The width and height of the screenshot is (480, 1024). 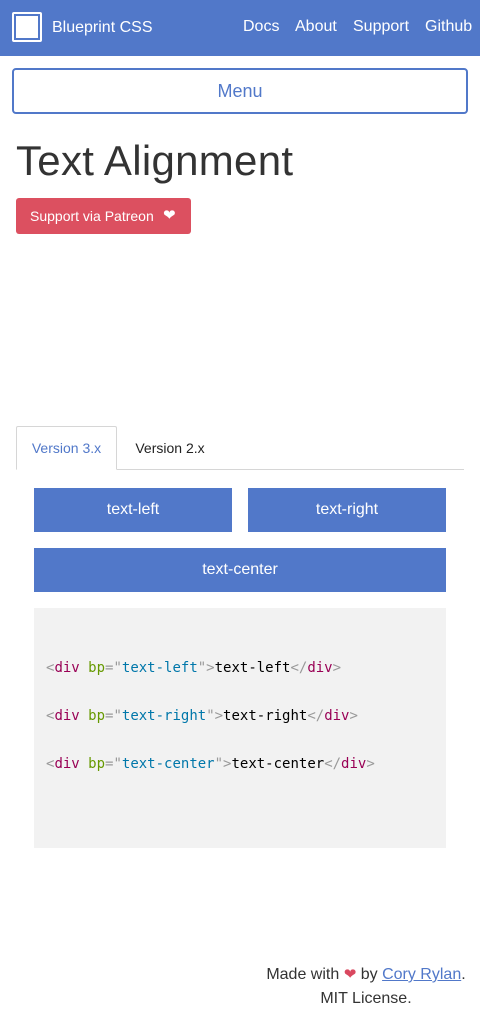 I want to click on nav-link-docs: Docs, so click(x=261, y=27).